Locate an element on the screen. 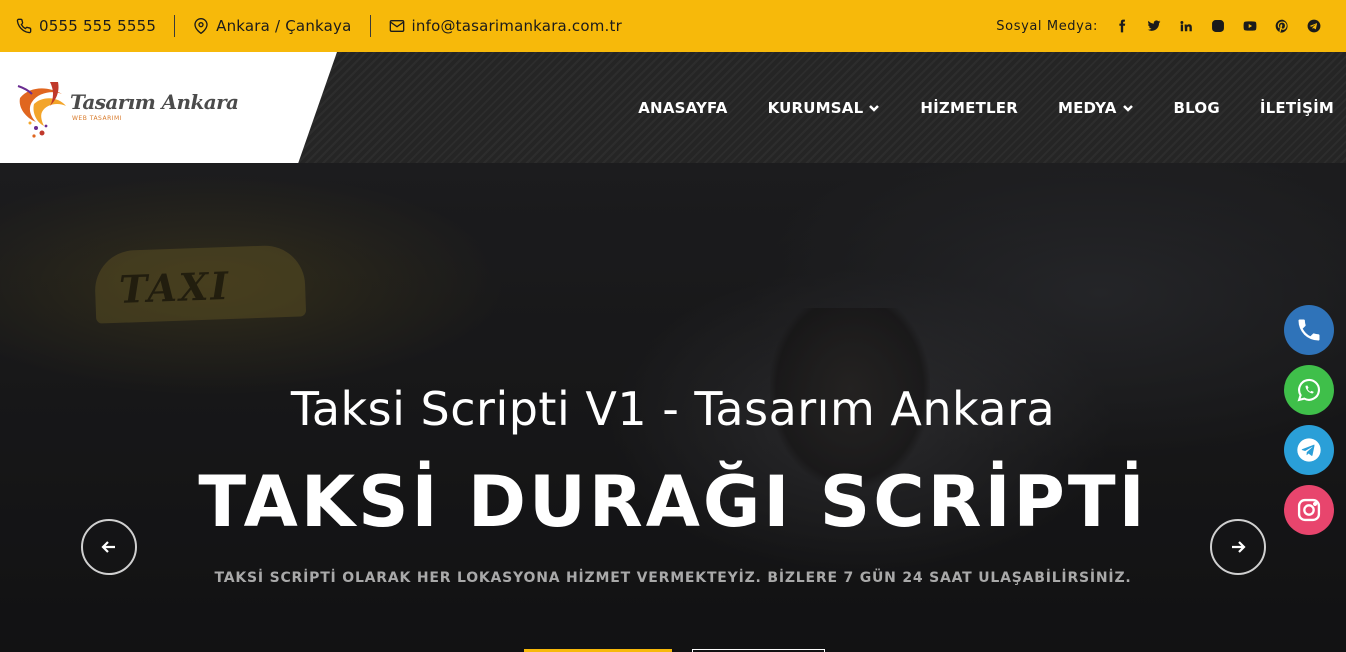 This screenshot has height=652, width=1346. nav-item-label: KURUMSAL is located at coordinates (815, 107).